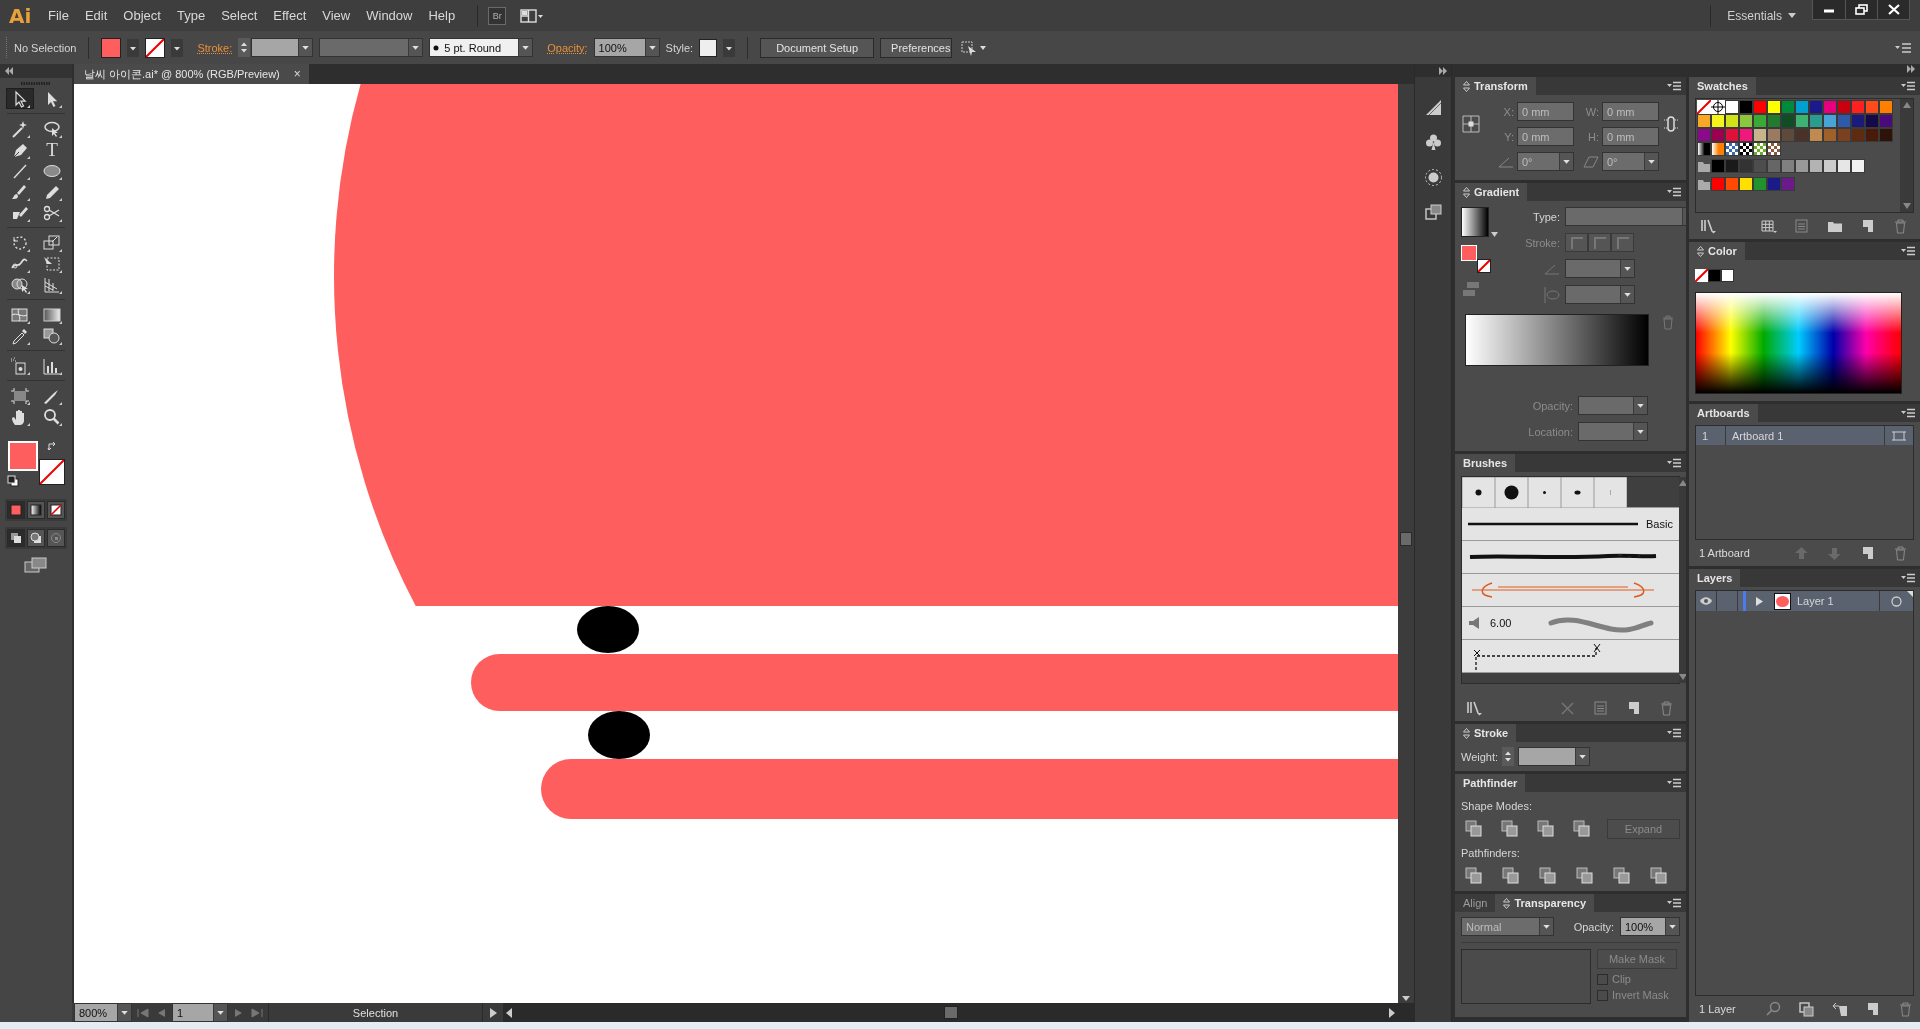 The width and height of the screenshot is (1920, 1029). I want to click on document-setup-button: Document Setup, so click(817, 47).